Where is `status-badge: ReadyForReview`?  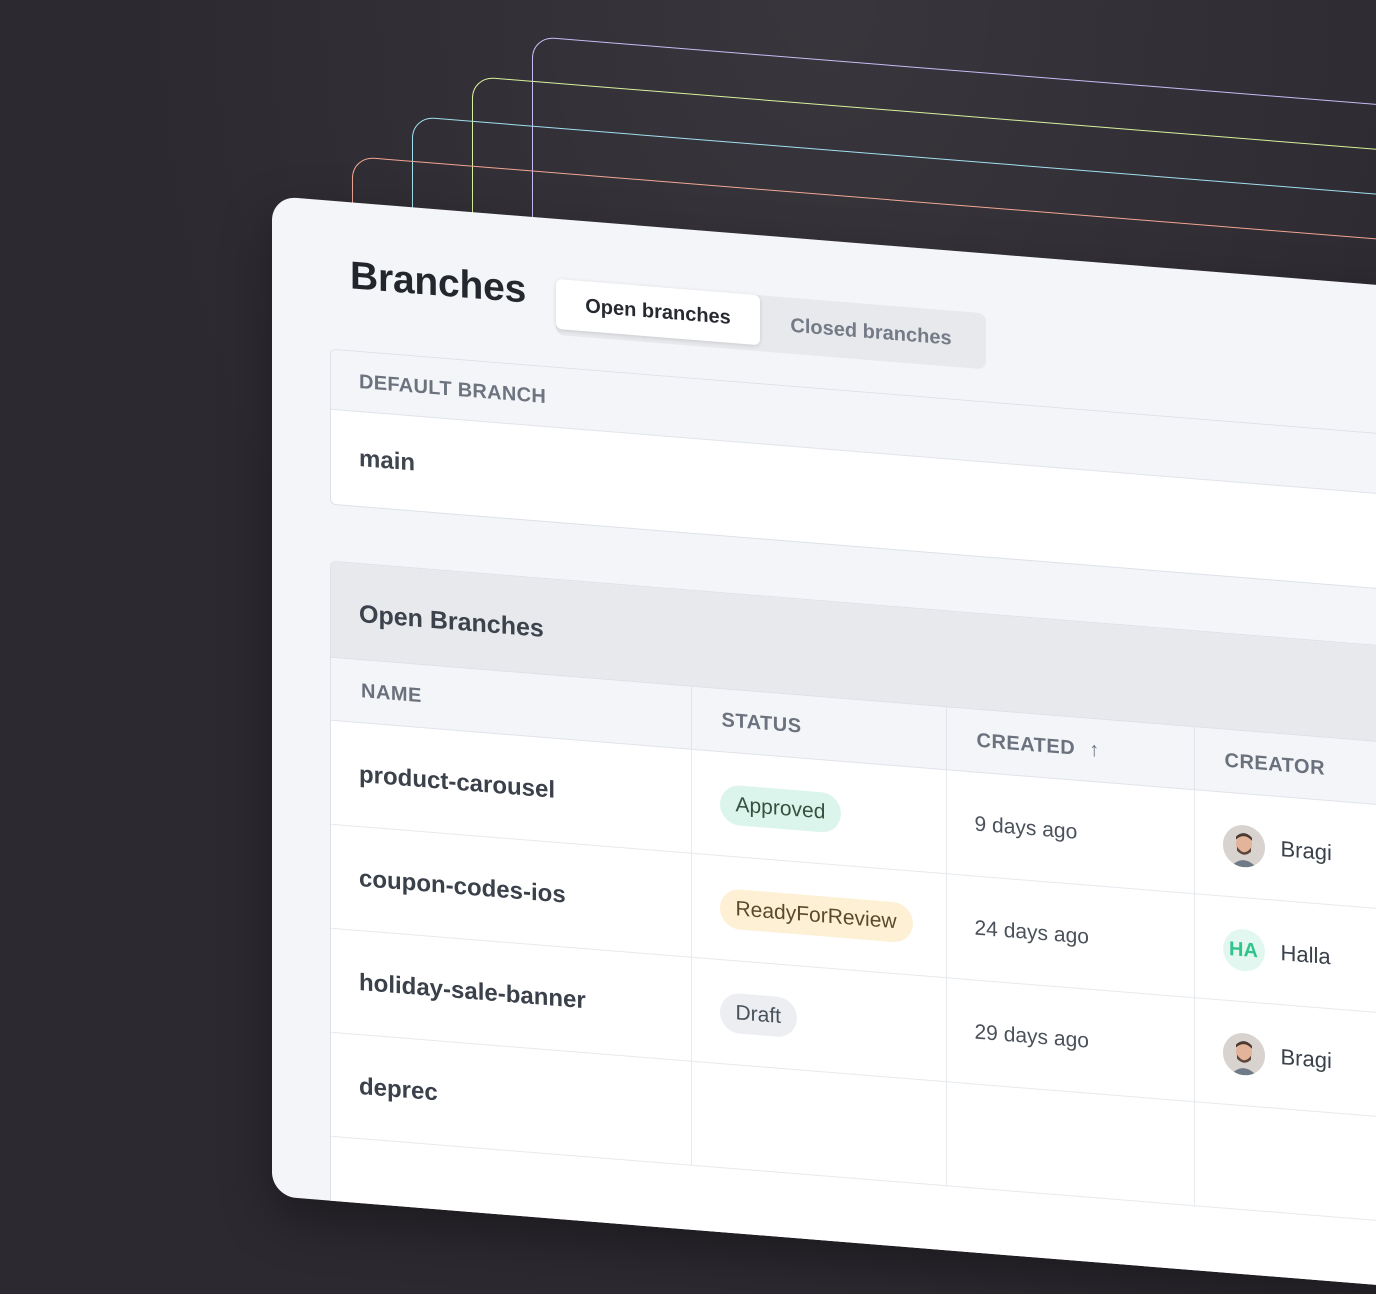
status-badge: ReadyForReview is located at coordinates (816, 915).